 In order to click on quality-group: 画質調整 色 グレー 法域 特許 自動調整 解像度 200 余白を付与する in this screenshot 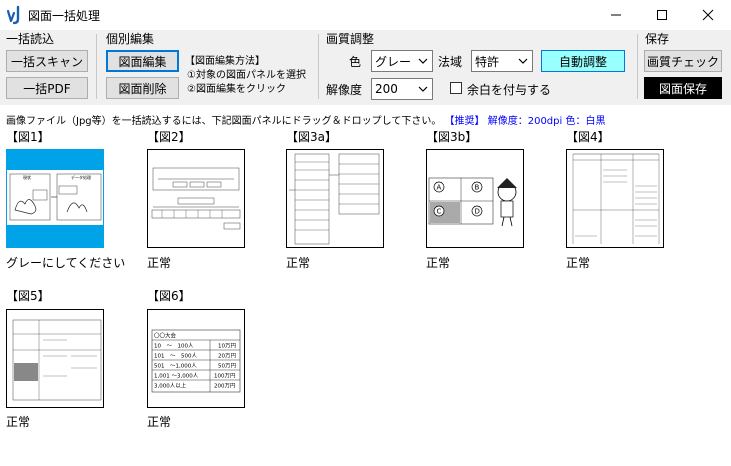, I will do `click(478, 66)`.